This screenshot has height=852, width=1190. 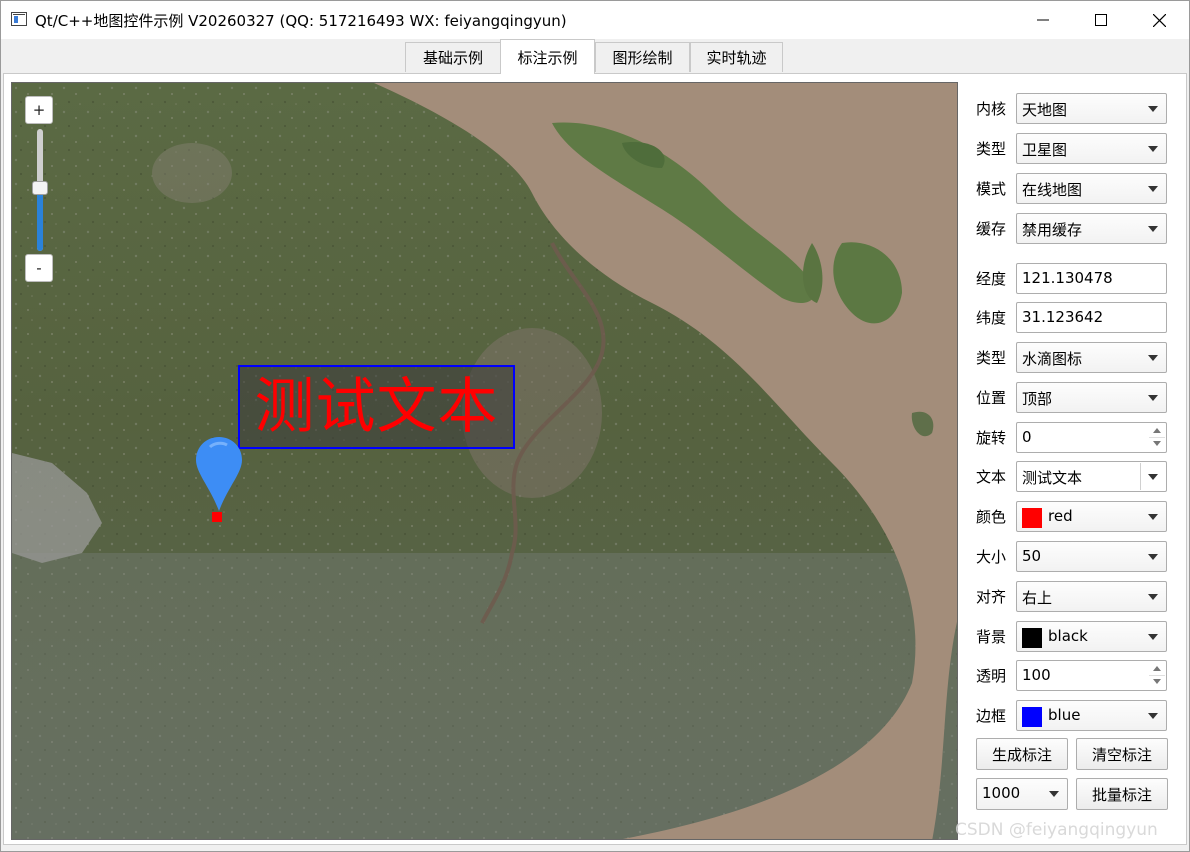 I want to click on close-icon, so click(x=1159, y=20).